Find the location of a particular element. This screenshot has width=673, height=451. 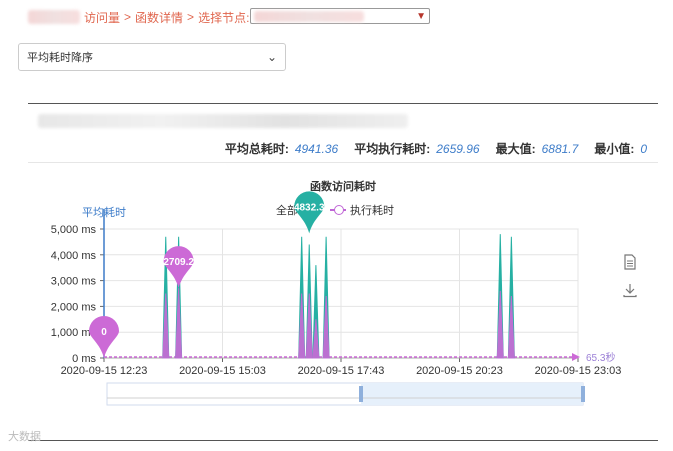

exec-marker-label: 0 is located at coordinates (104, 332).